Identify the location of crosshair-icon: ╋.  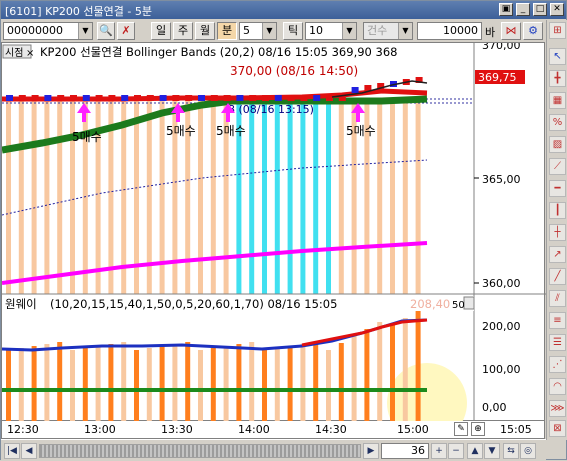
(557, 78).